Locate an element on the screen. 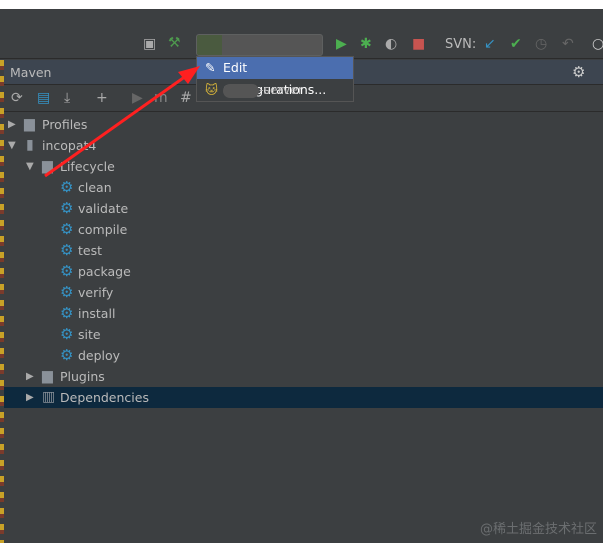 This screenshot has height=543, width=603. tree-item-goal-clean: ⚙ clean is located at coordinates (303, 187).